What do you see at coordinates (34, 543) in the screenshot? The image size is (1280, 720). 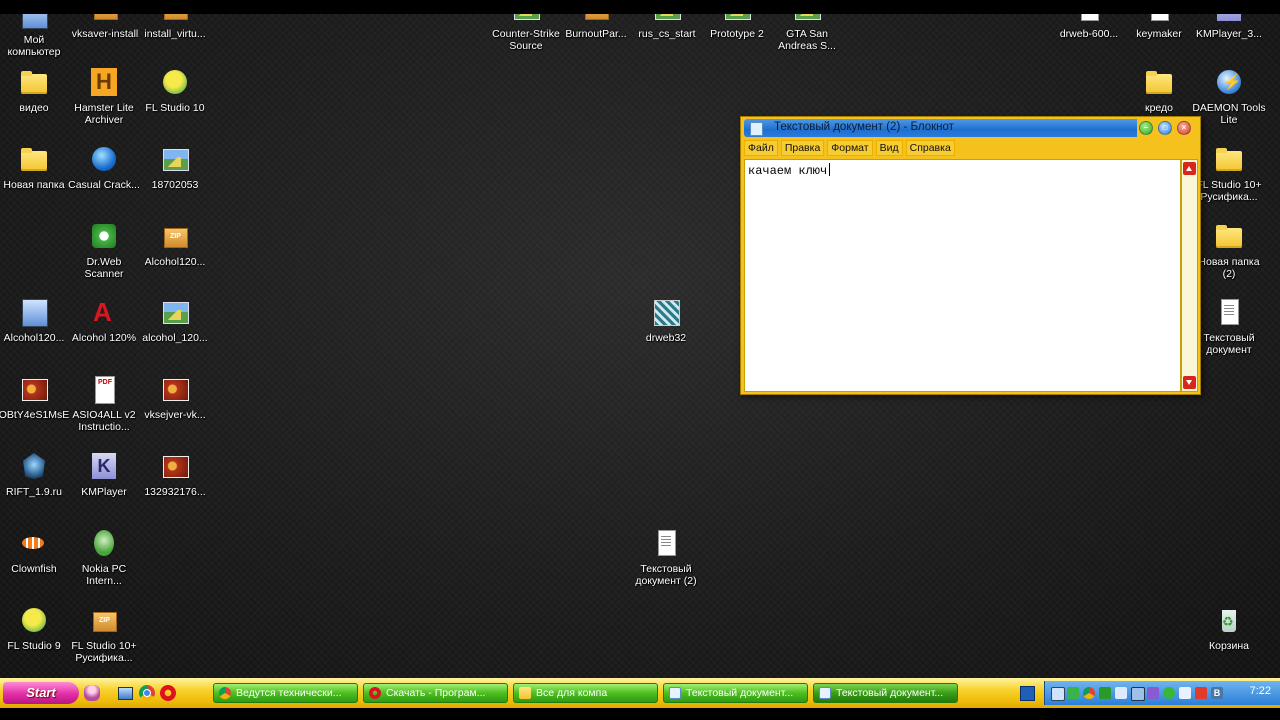 I see `clownfish-icon` at bounding box center [34, 543].